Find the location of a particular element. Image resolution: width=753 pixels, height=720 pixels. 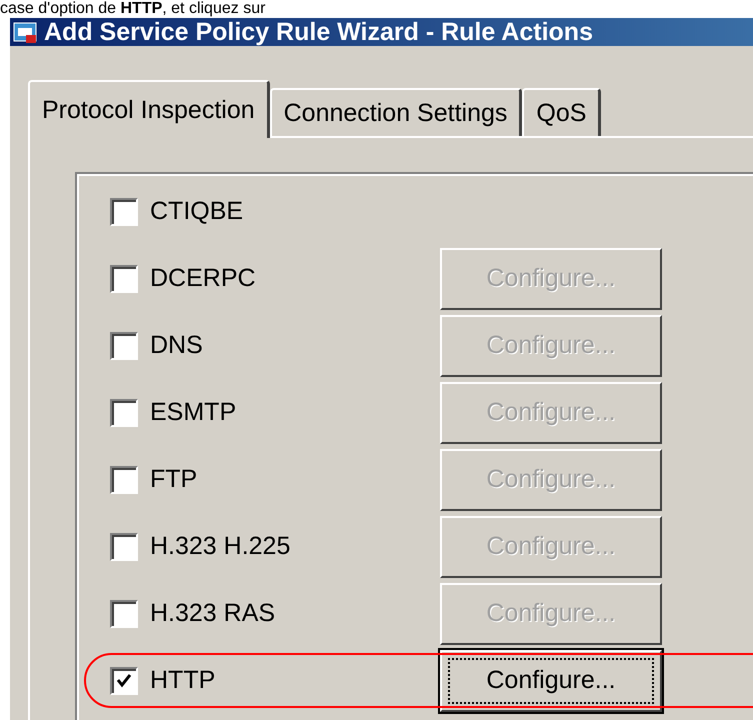

protocol-label: DNS is located at coordinates (177, 345).